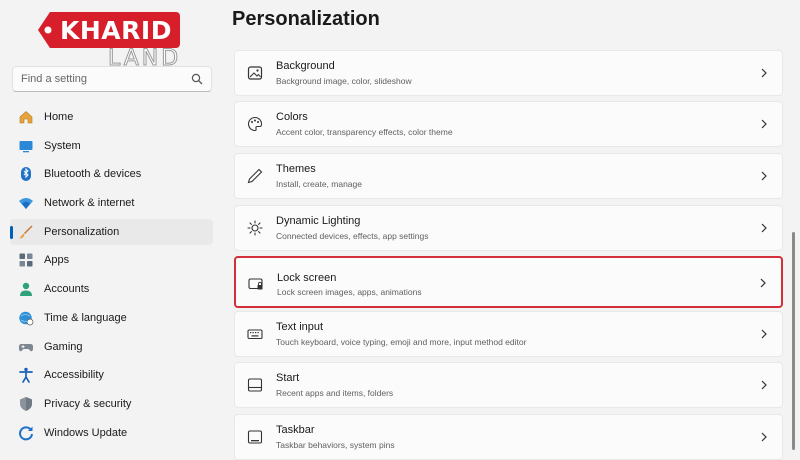 The image size is (800, 460). I want to click on logo-brand-text: KHARID, so click(116, 30).